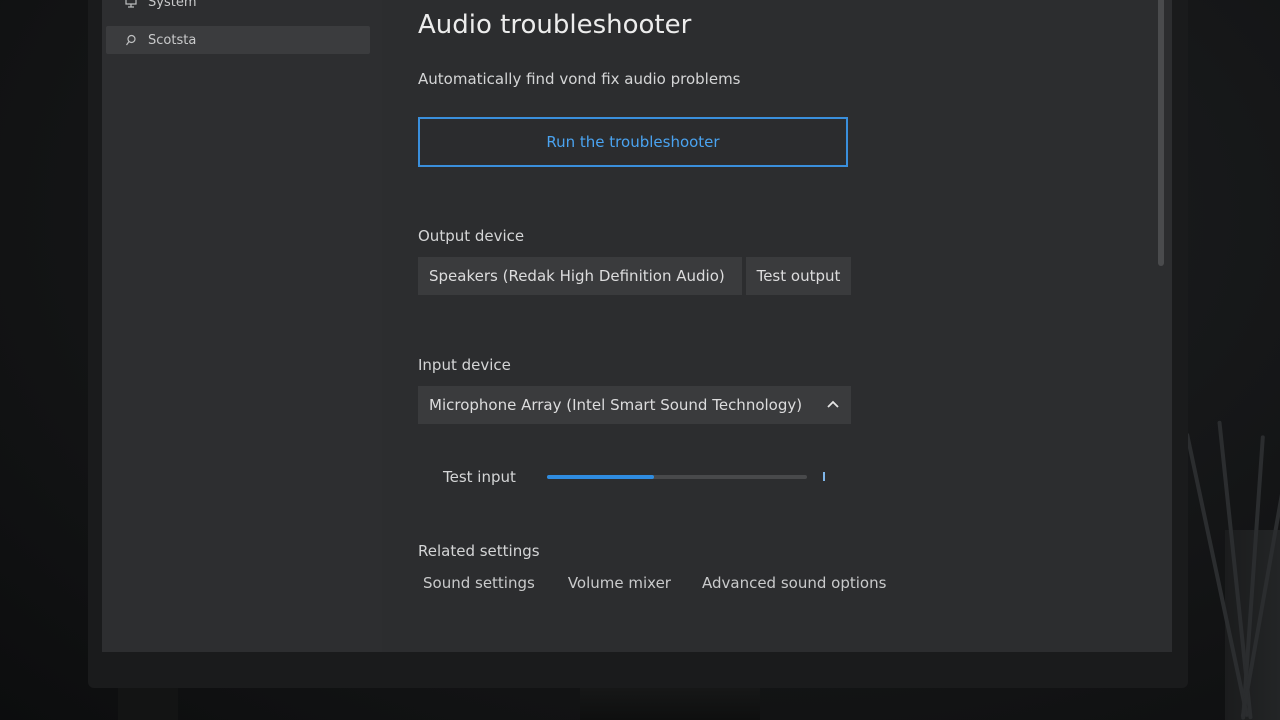 Image resolution: width=1280 pixels, height=720 pixels. Describe the element at coordinates (677, 477) in the screenshot. I see `input-level-meter` at that location.